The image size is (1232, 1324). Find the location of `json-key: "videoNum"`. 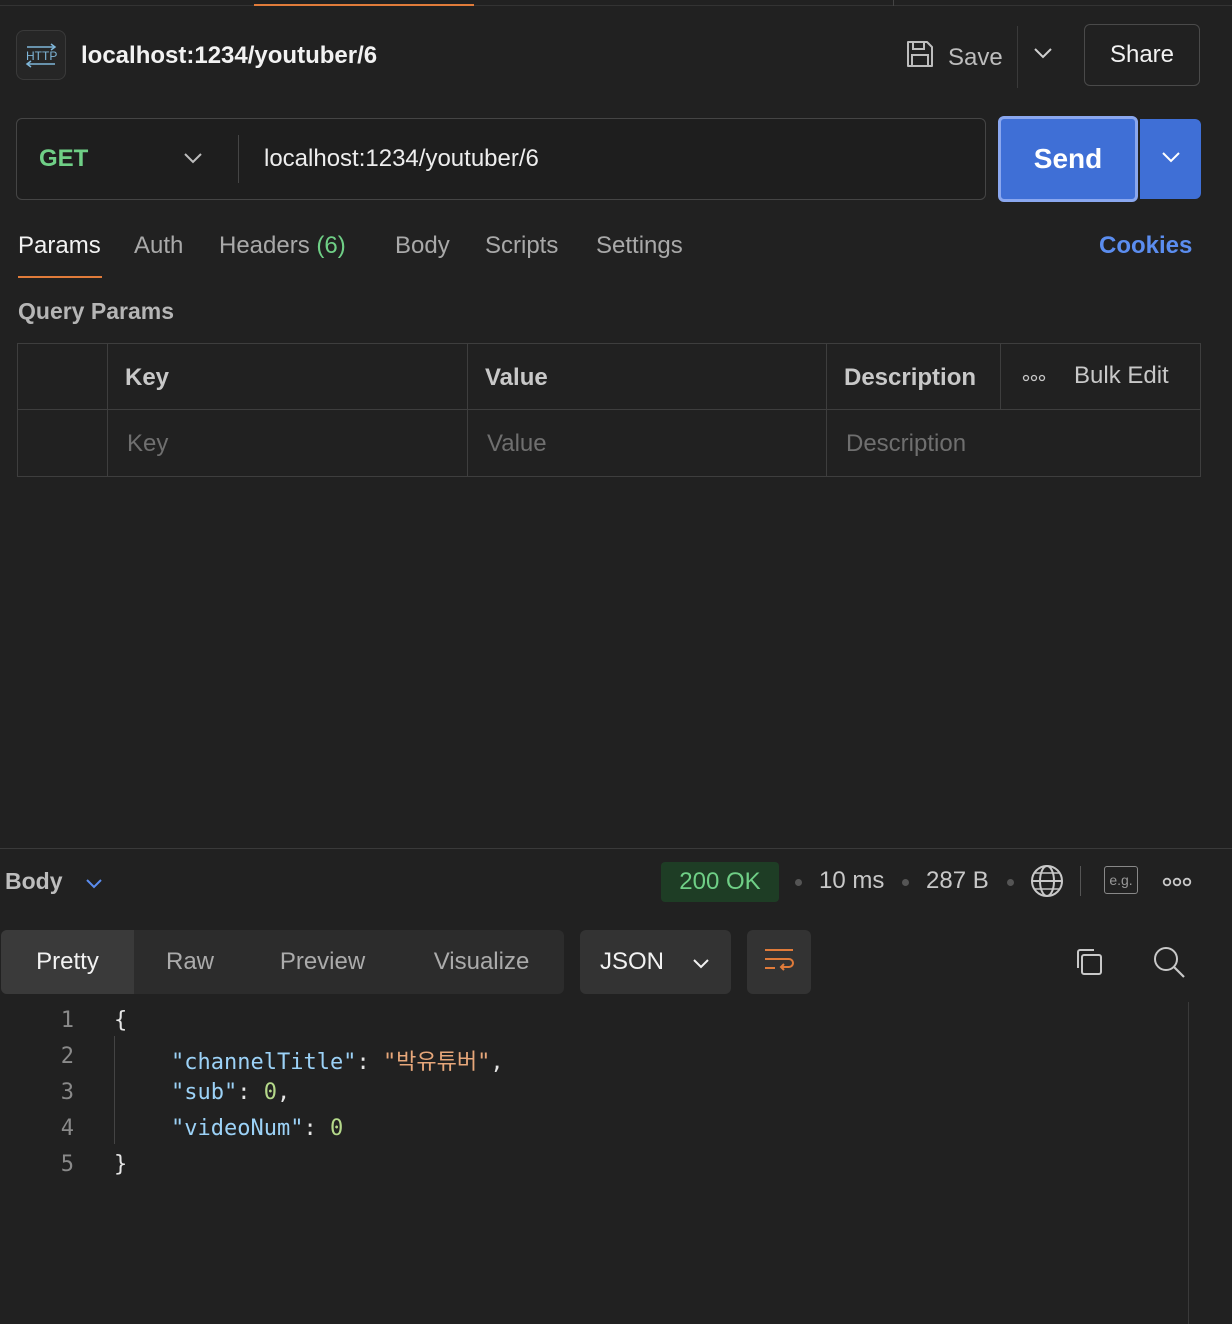

json-key: "videoNum" is located at coordinates (237, 1128).